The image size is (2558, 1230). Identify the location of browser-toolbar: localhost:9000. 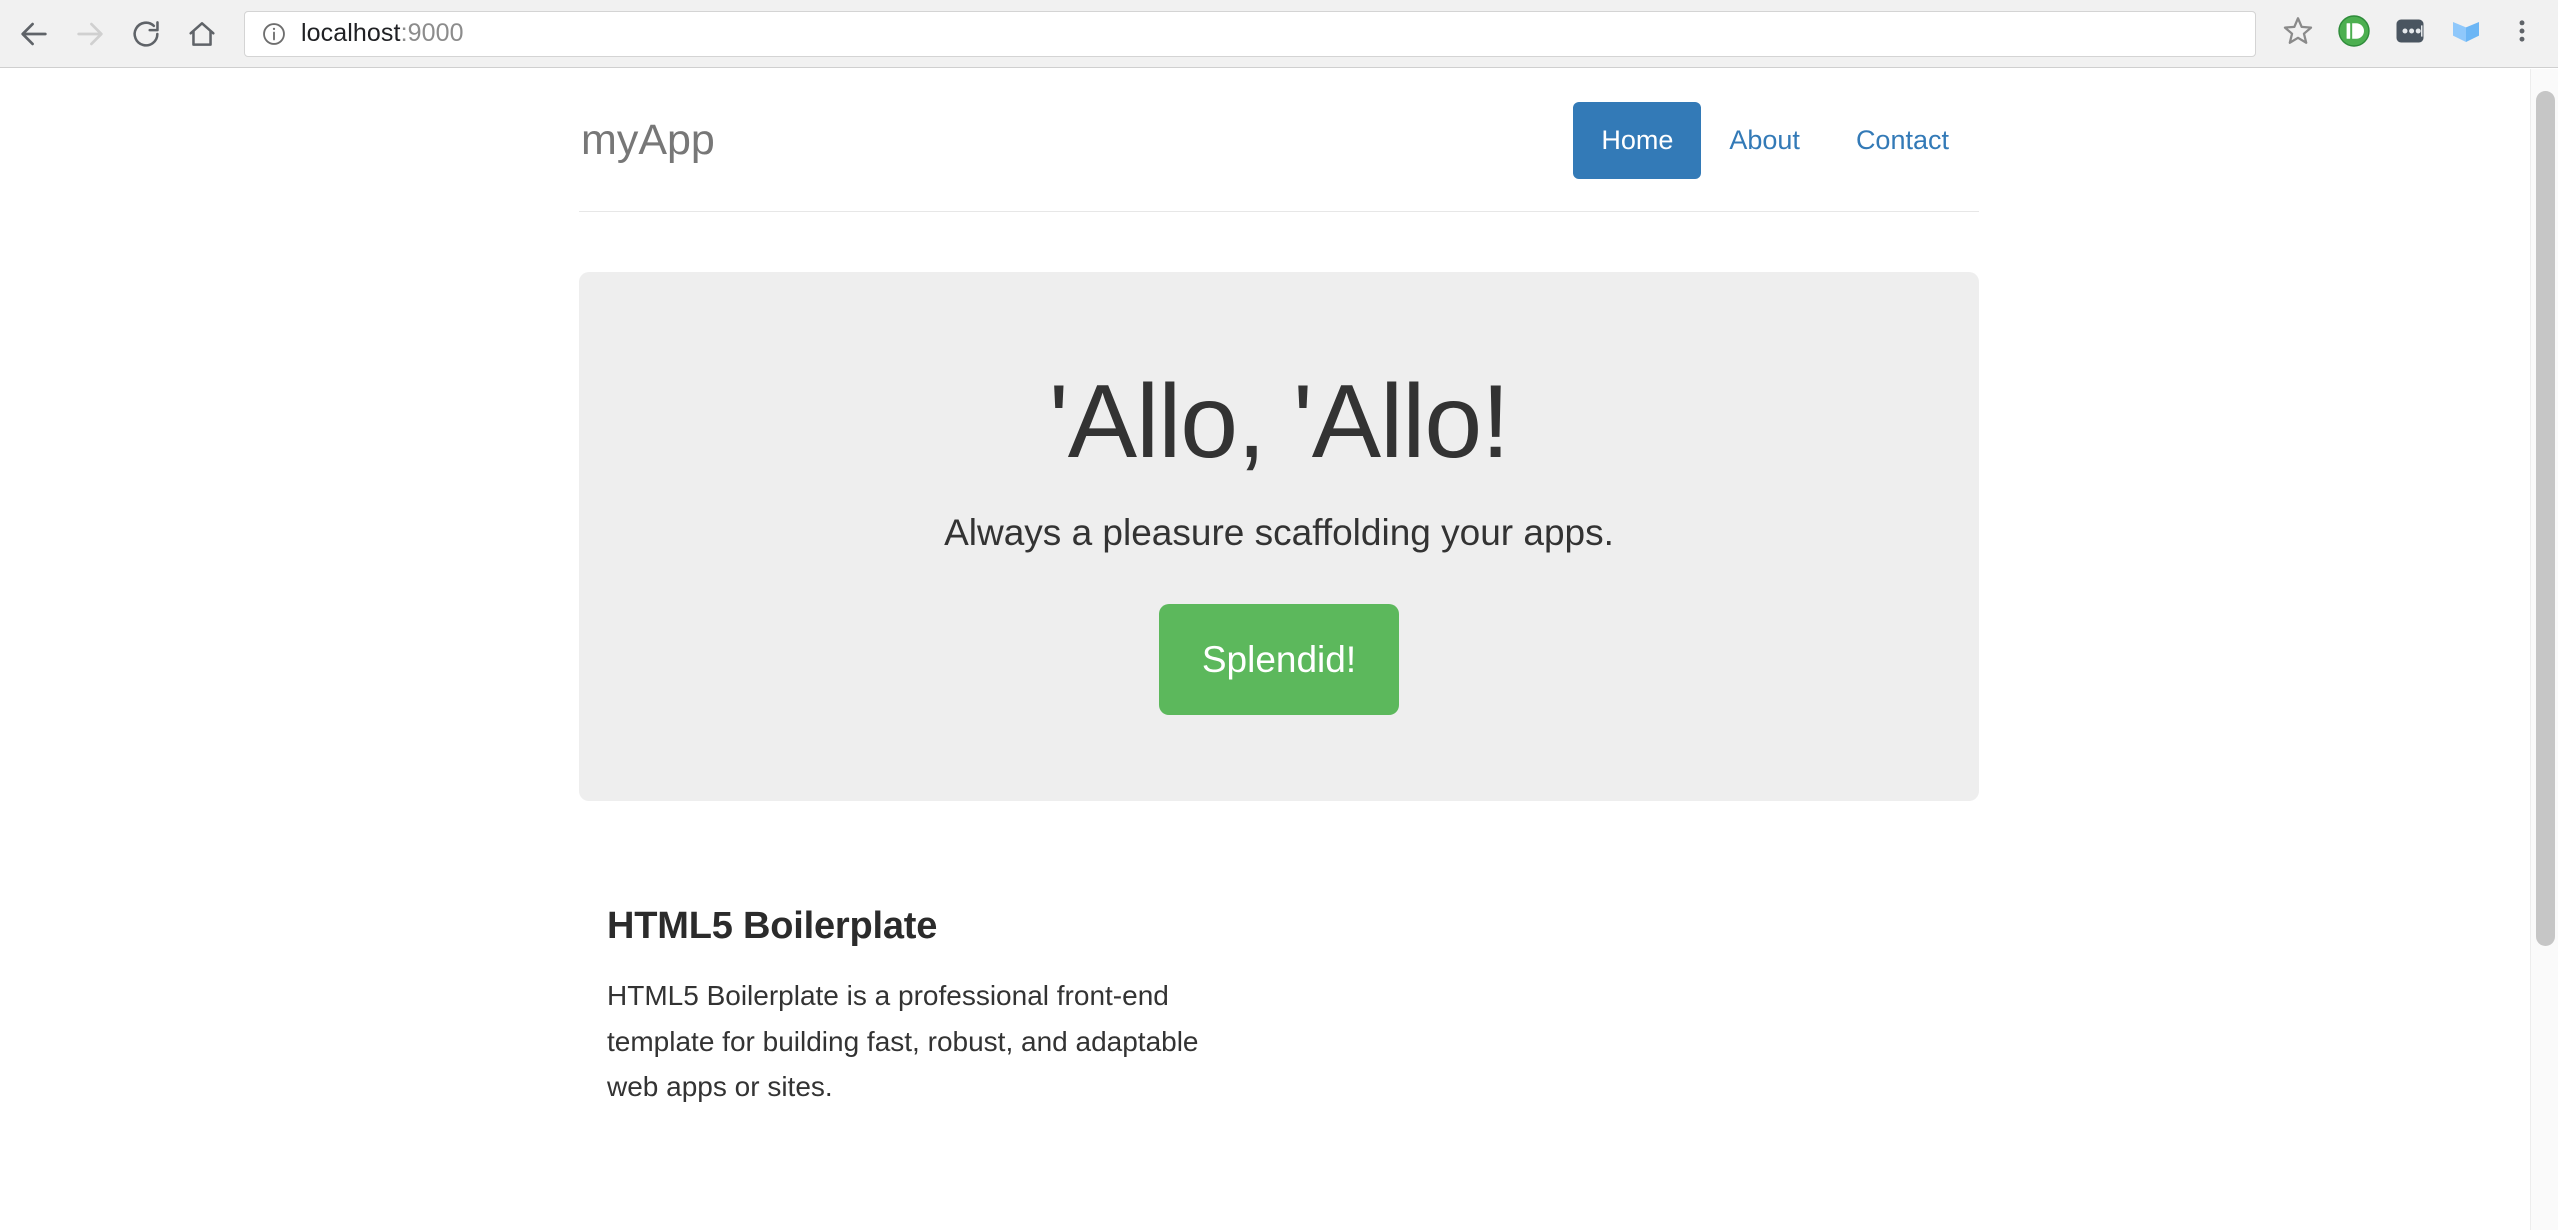
(1279, 34).